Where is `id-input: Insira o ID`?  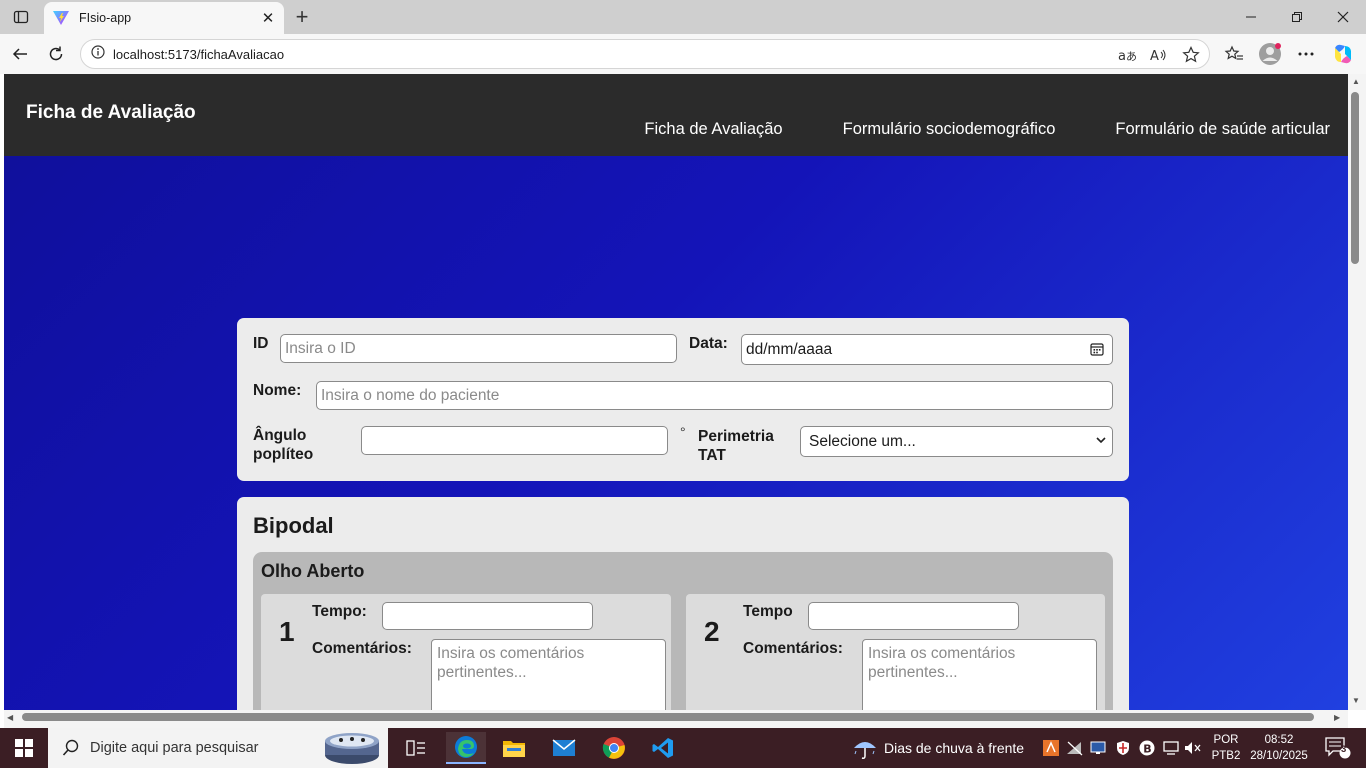
id-input: Insira o ID is located at coordinates (478, 348).